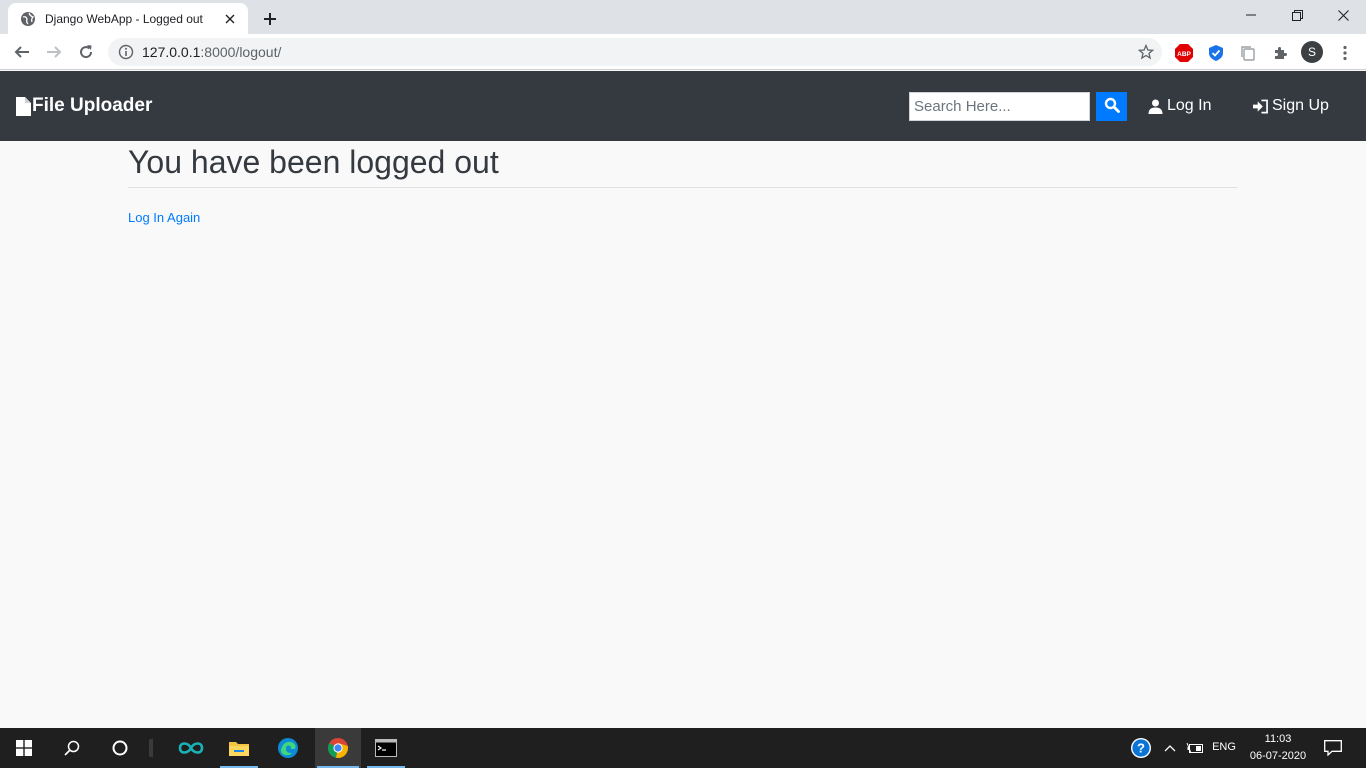  I want to click on sign-in-icon, so click(1260, 106).